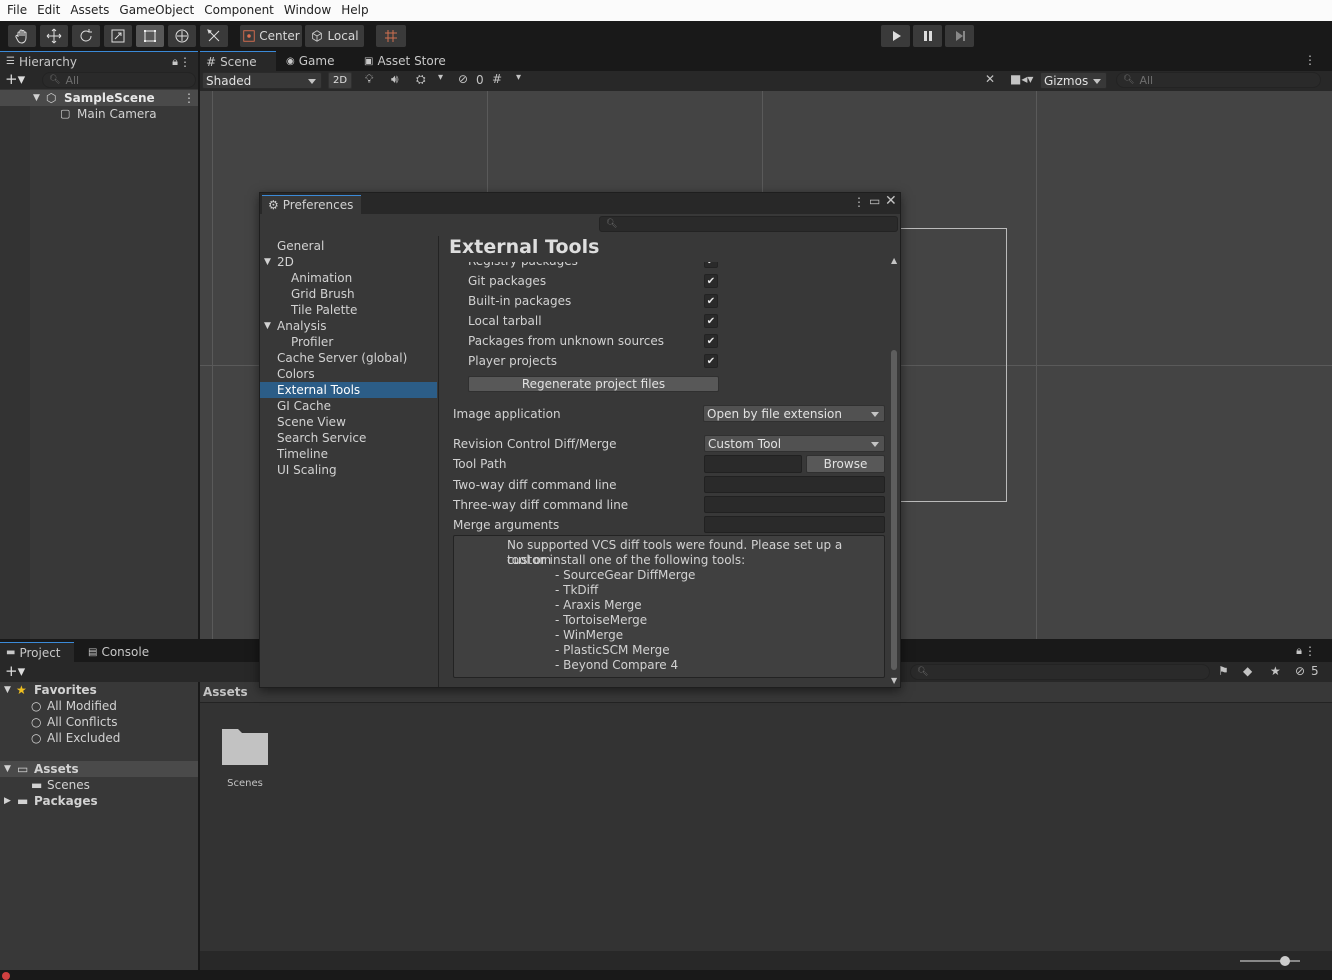  Describe the element at coordinates (794, 443) in the screenshot. I see `revision-control-dropdown: Custom Tool` at that location.